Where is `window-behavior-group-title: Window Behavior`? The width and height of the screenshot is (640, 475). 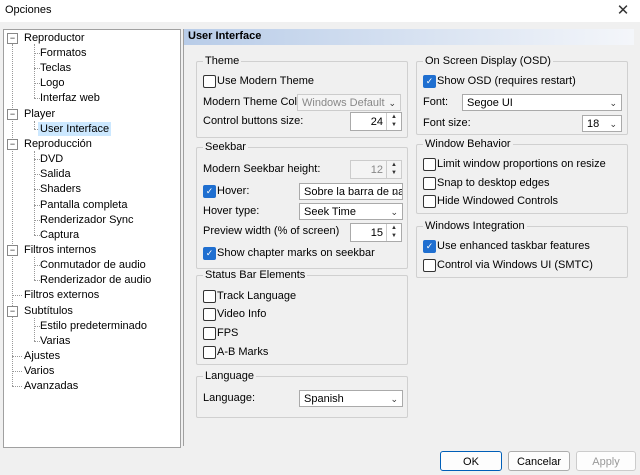 window-behavior-group-title: Window Behavior is located at coordinates (468, 144).